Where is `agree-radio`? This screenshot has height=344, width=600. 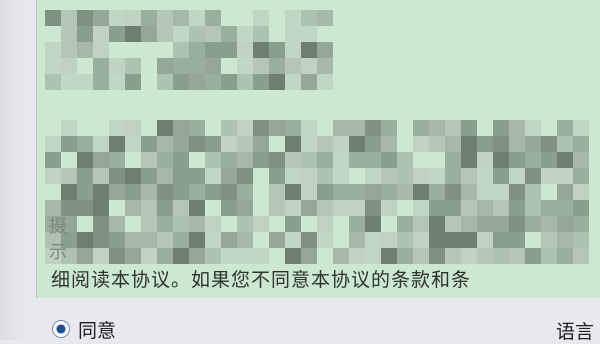
agree-radio is located at coordinates (61, 329).